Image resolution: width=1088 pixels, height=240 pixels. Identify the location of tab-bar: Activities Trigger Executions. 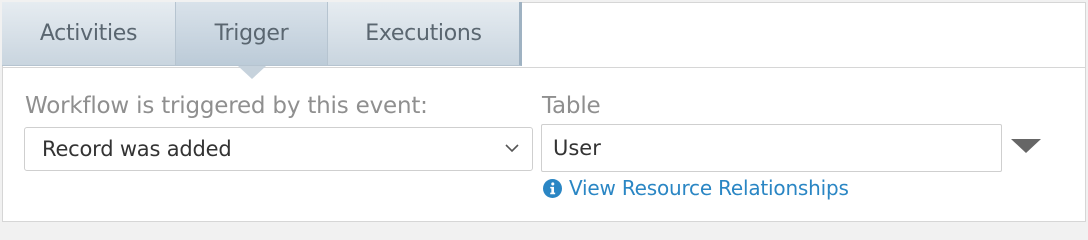
(262, 35).